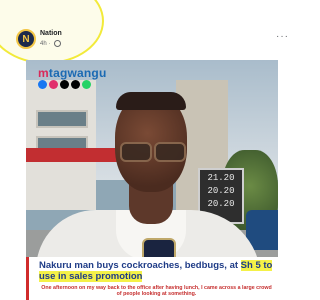 This screenshot has width=320, height=300. What do you see at coordinates (51, 33) in the screenshot?
I see `page-name-link: Nation` at bounding box center [51, 33].